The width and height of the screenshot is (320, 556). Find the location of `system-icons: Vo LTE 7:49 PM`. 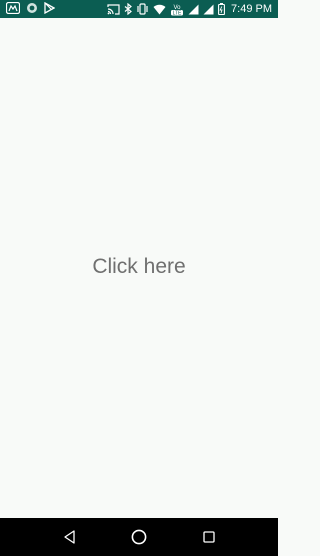

system-icons: Vo LTE 7:49 PM is located at coordinates (189, 9).